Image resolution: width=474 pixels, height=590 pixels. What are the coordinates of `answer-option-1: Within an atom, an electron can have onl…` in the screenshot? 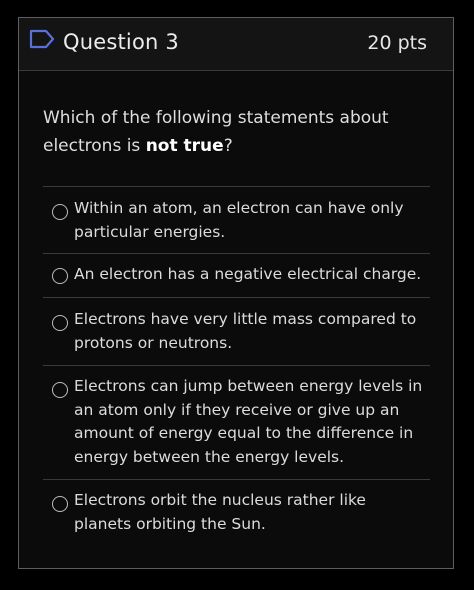 It's located at (236, 219).